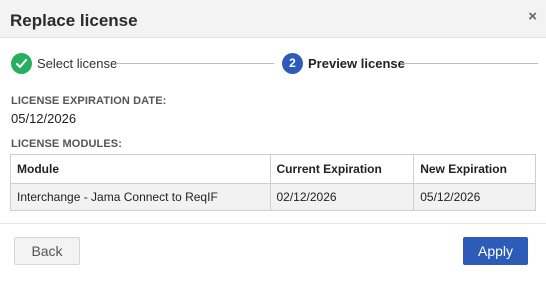 The width and height of the screenshot is (546, 286). I want to click on current-expiration-cell: 02/12/2026, so click(342, 197).